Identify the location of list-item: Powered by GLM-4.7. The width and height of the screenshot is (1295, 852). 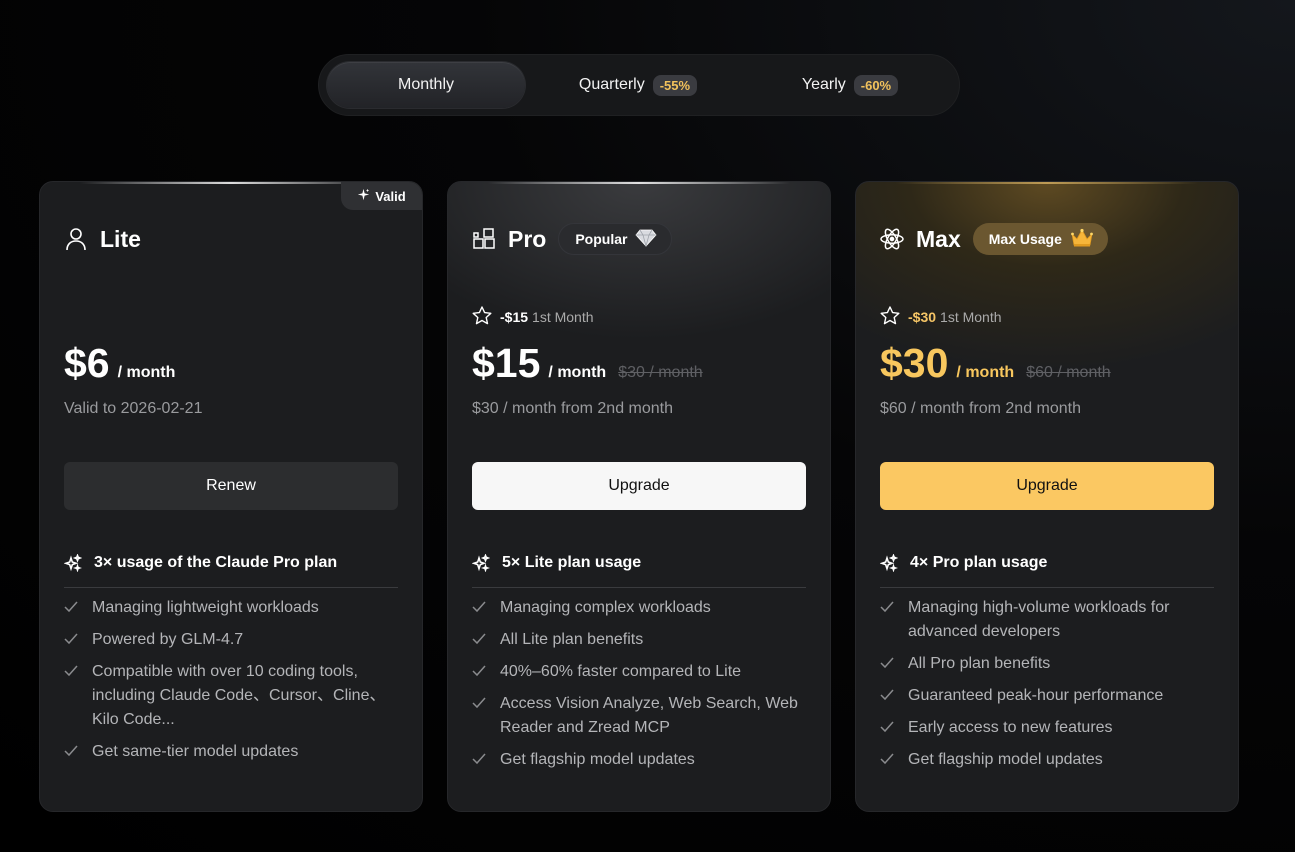
(231, 640).